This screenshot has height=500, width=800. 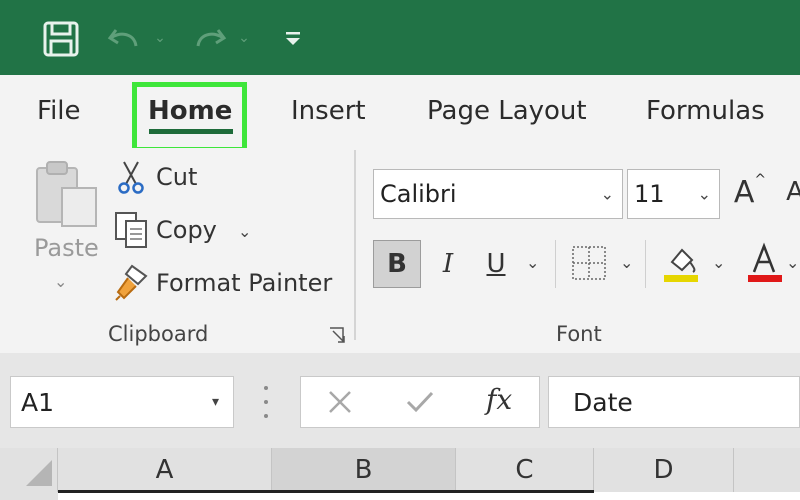 What do you see at coordinates (607, 194) in the screenshot?
I see `font-name-dropdown-icon: ⌄` at bounding box center [607, 194].